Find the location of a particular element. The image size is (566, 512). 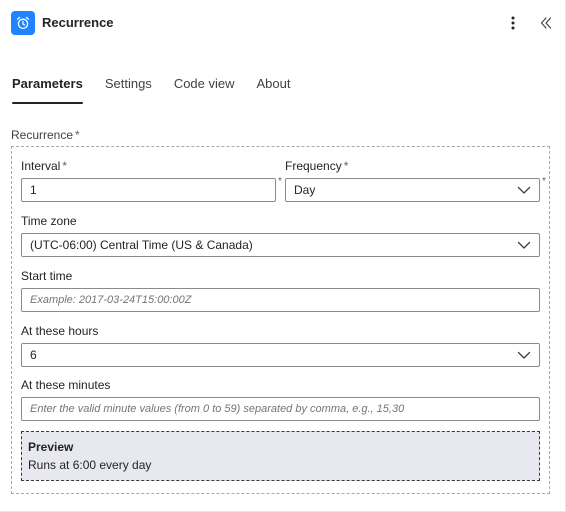

tab-about: About is located at coordinates (274, 89).